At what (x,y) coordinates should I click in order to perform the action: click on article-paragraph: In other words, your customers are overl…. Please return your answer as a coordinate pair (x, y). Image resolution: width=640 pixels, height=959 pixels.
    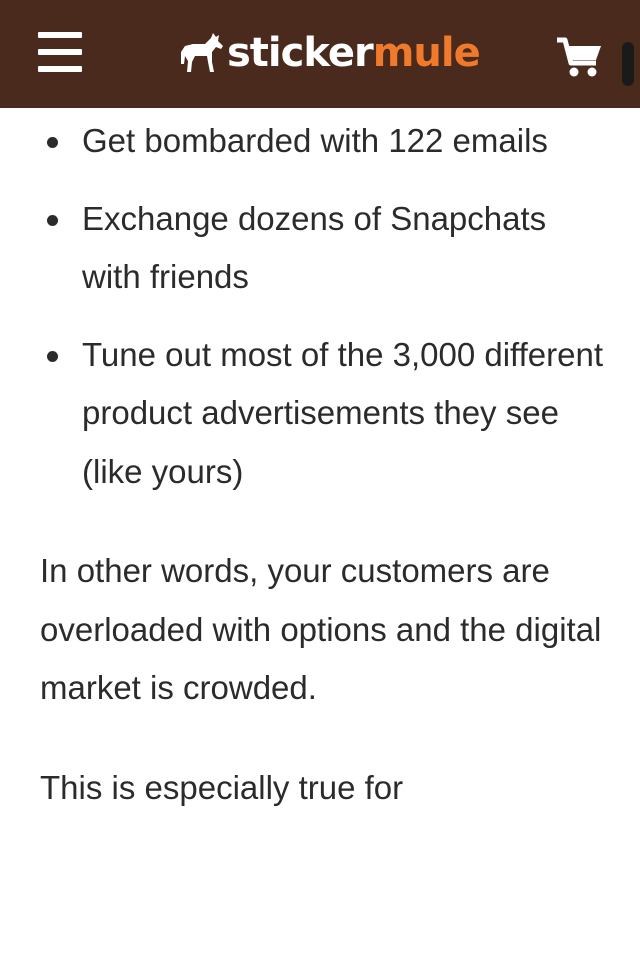
    Looking at the image, I should click on (321, 629).